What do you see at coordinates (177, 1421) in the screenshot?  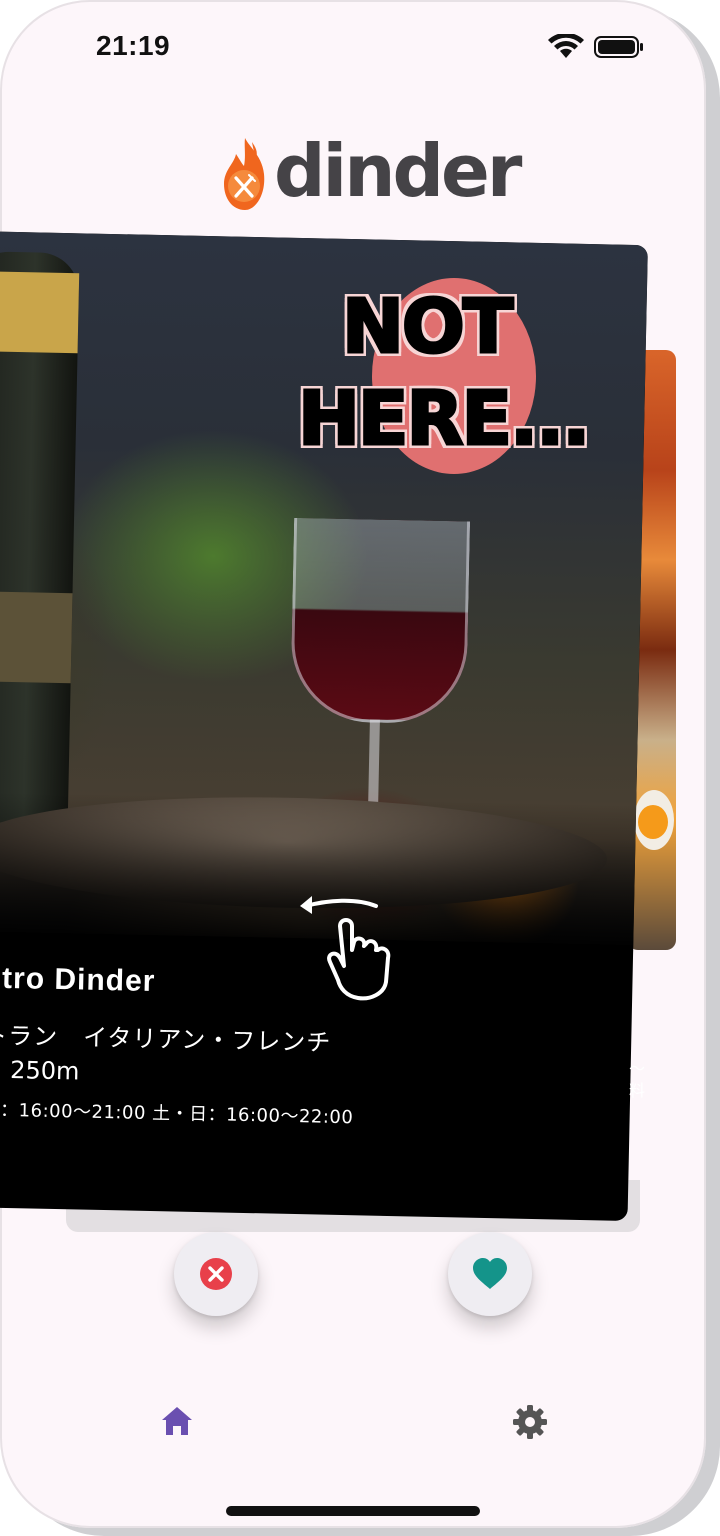 I see `home-icon` at bounding box center [177, 1421].